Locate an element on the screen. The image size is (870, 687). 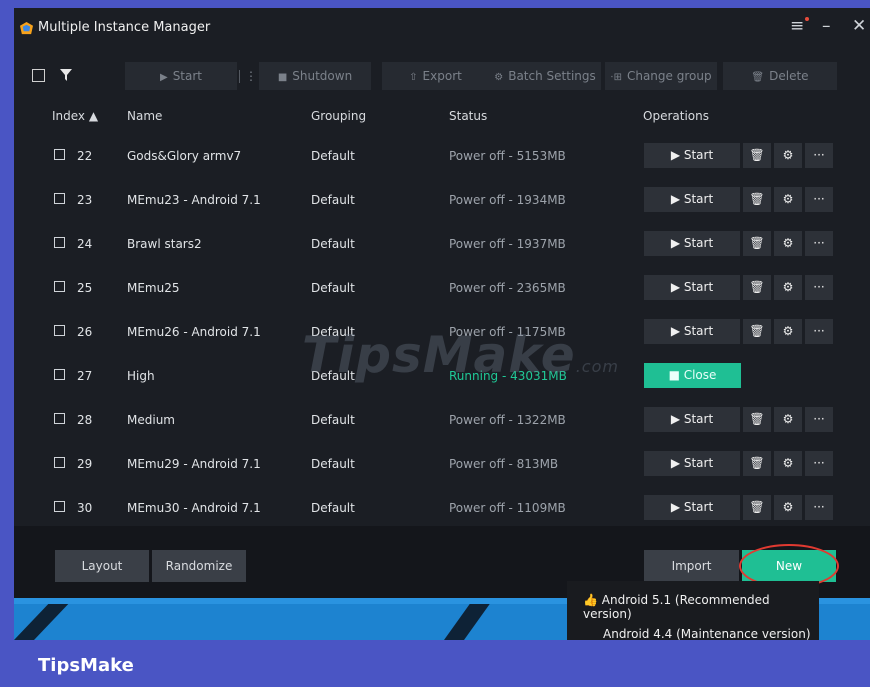
android-51-option: 👍 Android 5.1 (Recommended version) is located at coordinates (701, 607).